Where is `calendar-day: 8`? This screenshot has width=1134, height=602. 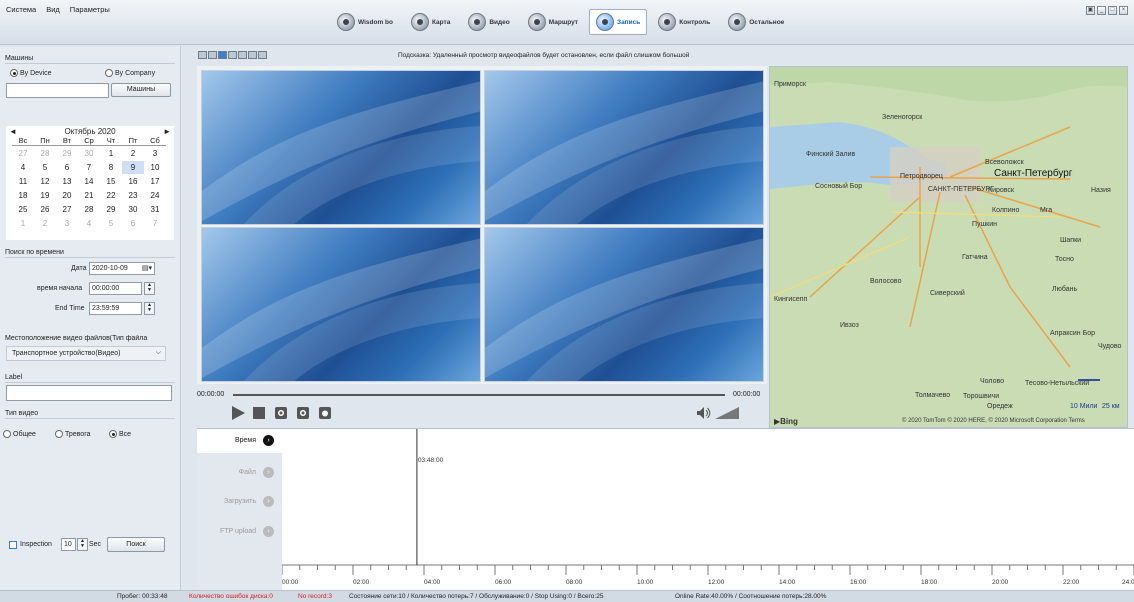
calendar-day: 8 is located at coordinates (111, 167).